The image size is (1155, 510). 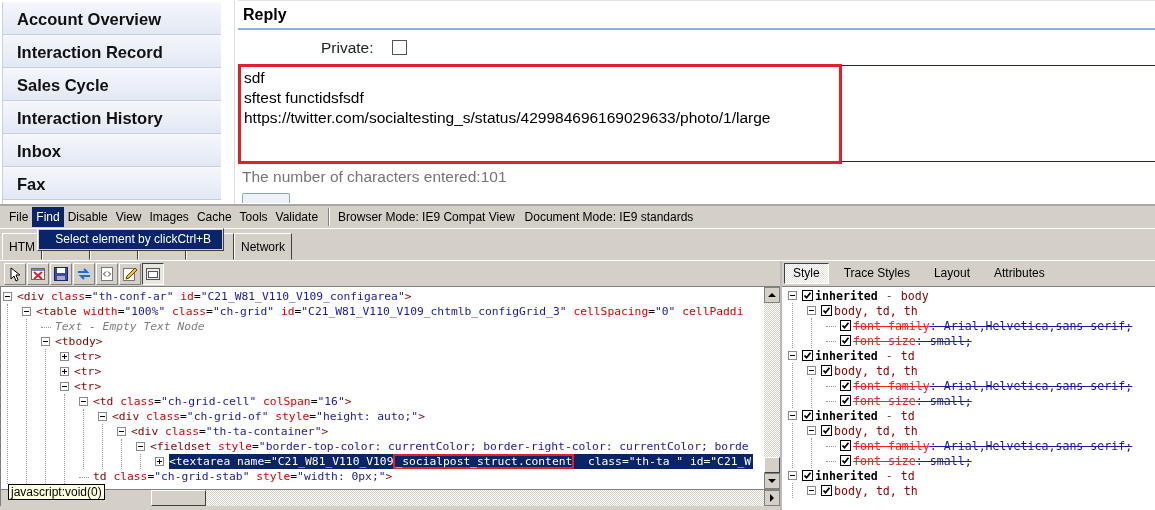 I want to click on section-title: Reply, so click(x=696, y=15).